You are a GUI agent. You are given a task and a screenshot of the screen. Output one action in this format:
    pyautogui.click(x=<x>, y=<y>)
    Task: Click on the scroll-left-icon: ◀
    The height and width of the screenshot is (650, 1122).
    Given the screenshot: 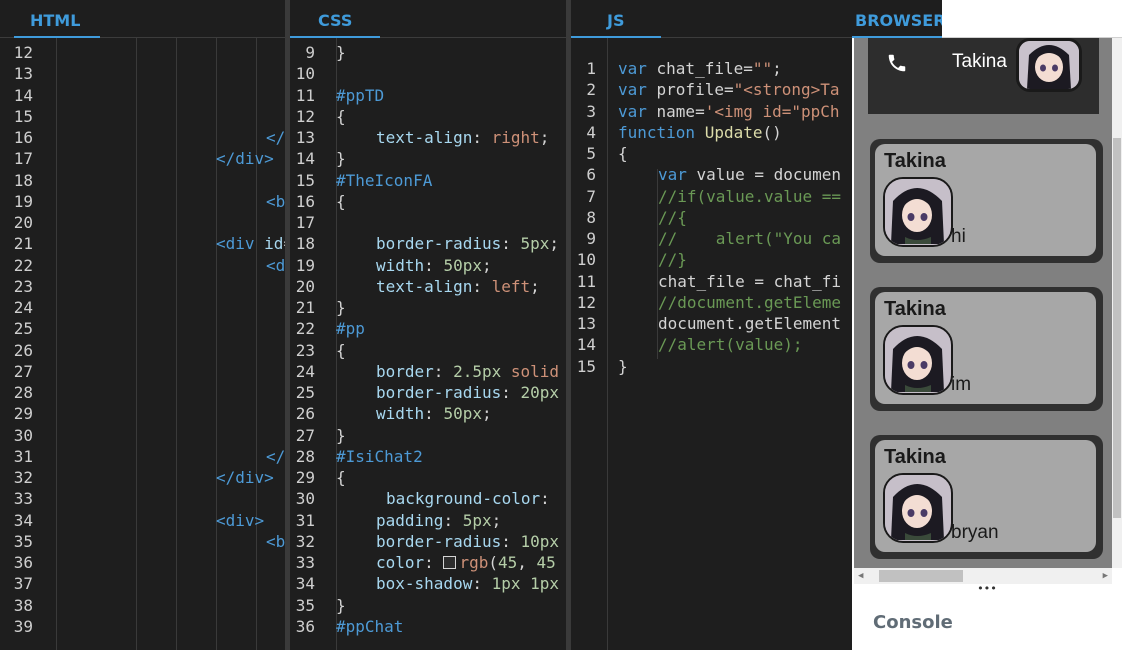 What is the action you would take?
    pyautogui.click(x=860, y=576)
    